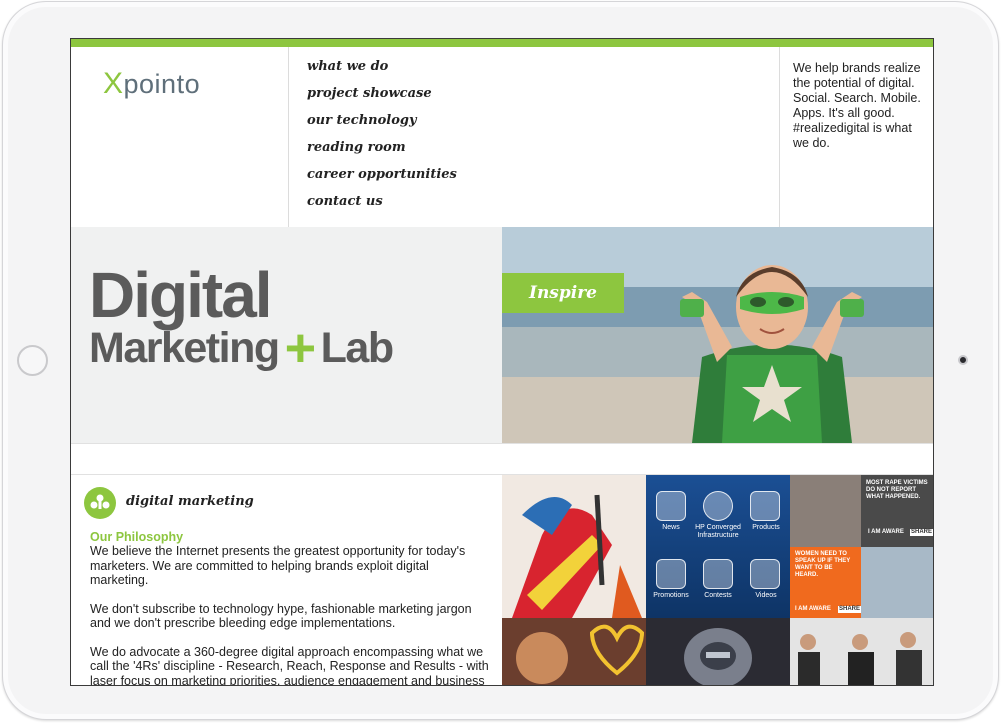 Image resolution: width=1003 pixels, height=724 pixels. Describe the element at coordinates (543, 72) in the screenshot. I see `nav-item-what-we-do: what we do` at that location.